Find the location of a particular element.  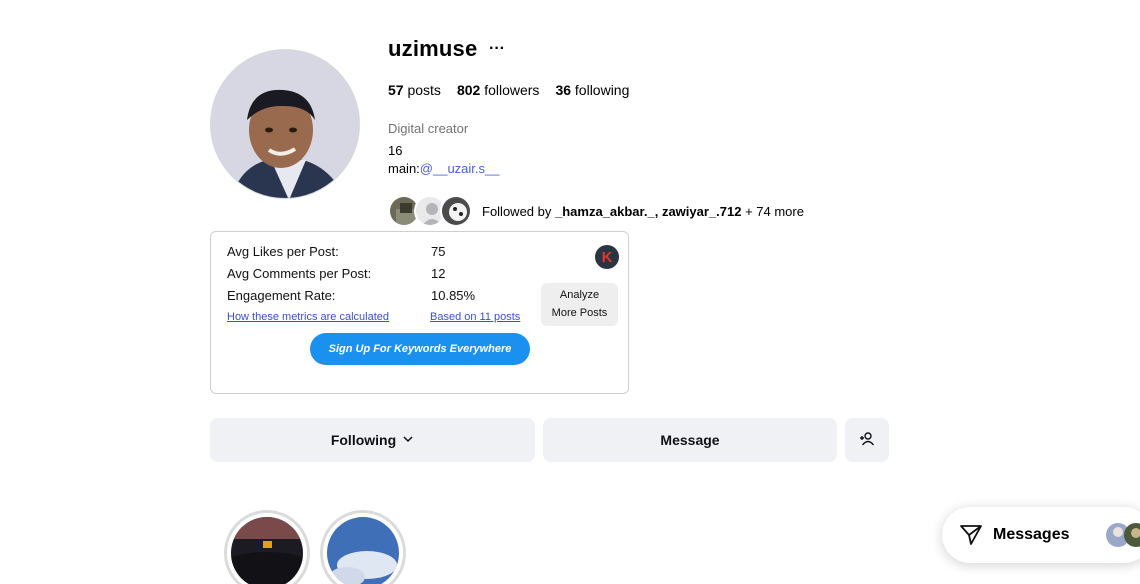

bio-main-line: main:@__uzair.s__ is located at coordinates (444, 168).